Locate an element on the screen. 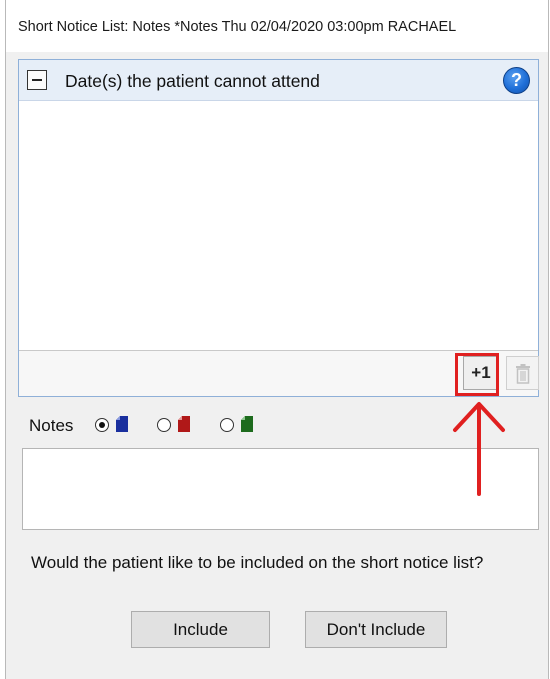 This screenshot has width=550, height=679. notes-color-row: Notes is located at coordinates (159, 426).